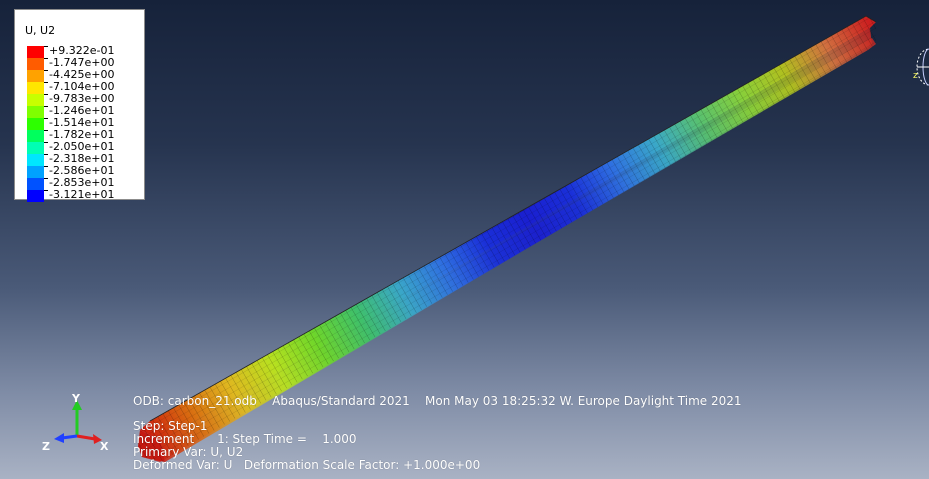 The height and width of the screenshot is (479, 929). What do you see at coordinates (104, 446) in the screenshot?
I see `triad-x-label: X` at bounding box center [104, 446].